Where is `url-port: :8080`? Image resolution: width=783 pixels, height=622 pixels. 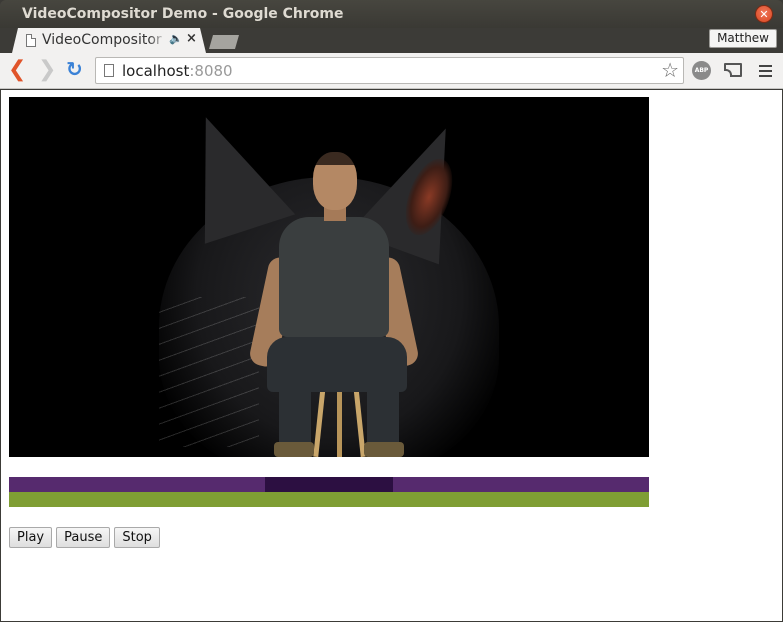 url-port: :8080 is located at coordinates (211, 71).